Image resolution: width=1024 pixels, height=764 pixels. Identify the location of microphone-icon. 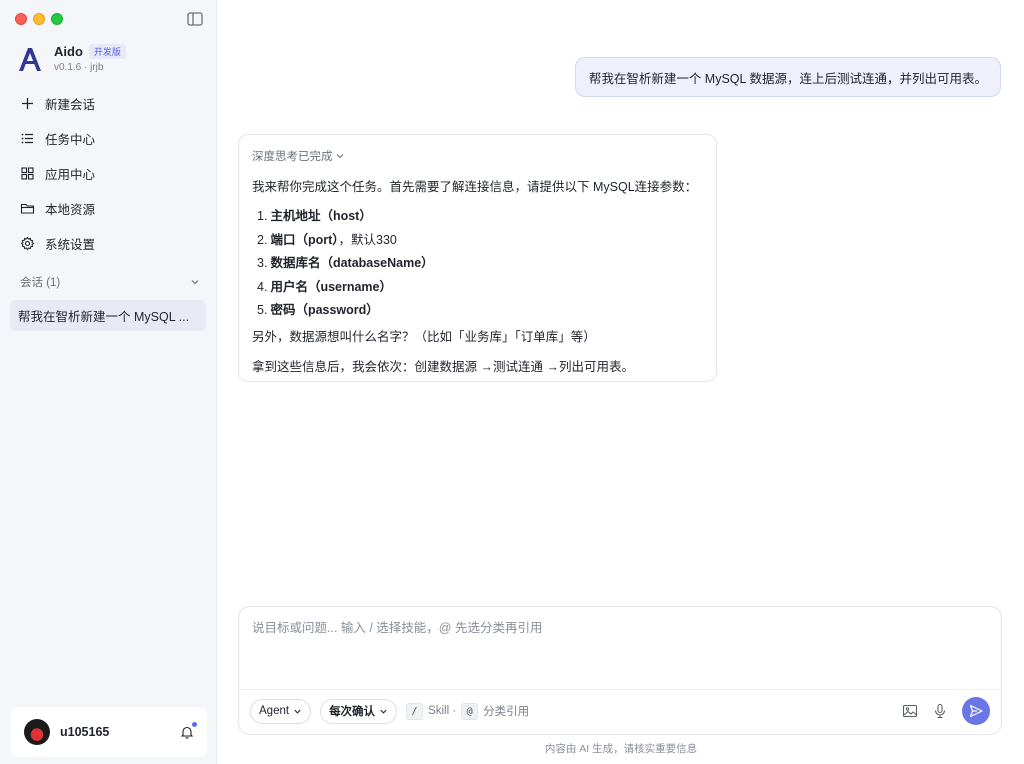
(940, 711).